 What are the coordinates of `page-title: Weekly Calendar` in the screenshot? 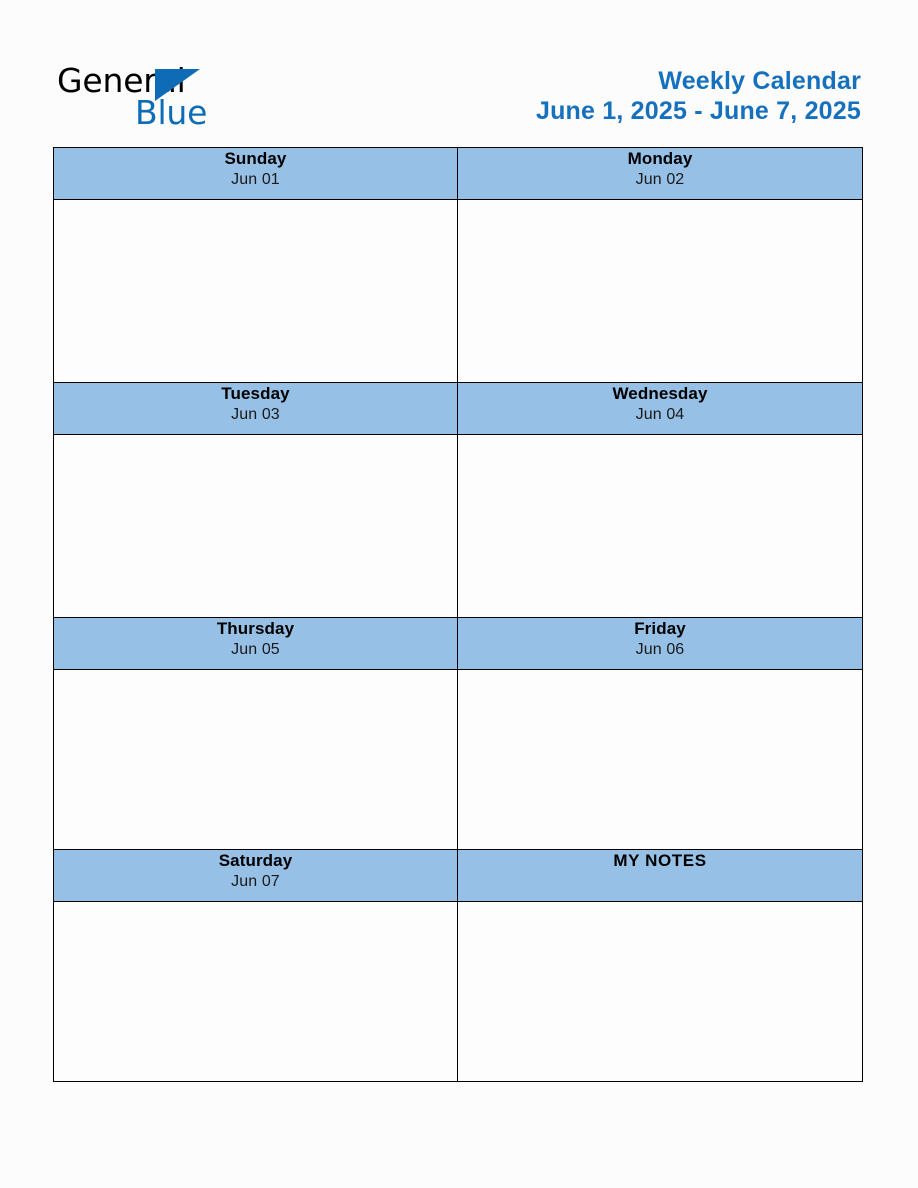 It's located at (759, 81).